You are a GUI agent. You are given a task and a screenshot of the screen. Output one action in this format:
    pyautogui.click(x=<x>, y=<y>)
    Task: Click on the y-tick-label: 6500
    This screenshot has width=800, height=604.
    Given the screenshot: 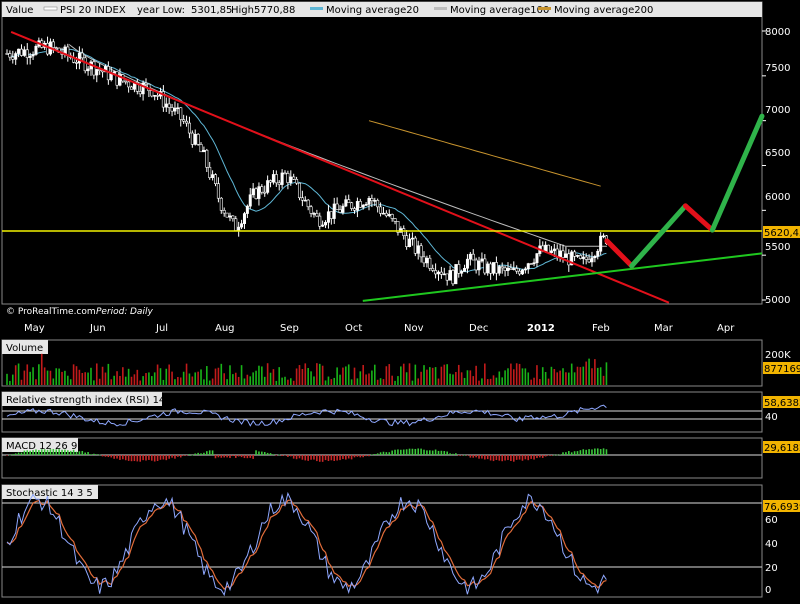 What is the action you would take?
    pyautogui.click(x=777, y=153)
    